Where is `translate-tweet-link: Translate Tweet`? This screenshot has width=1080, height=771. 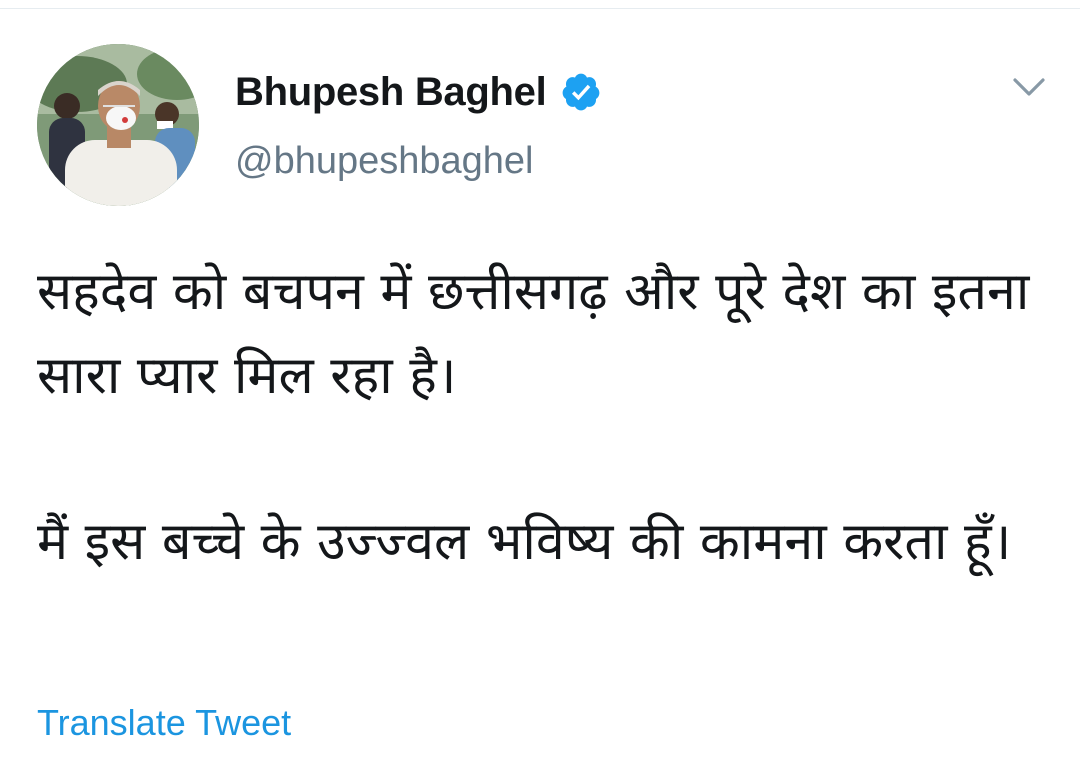
translate-tweet-link: Translate Tweet is located at coordinates (164, 723).